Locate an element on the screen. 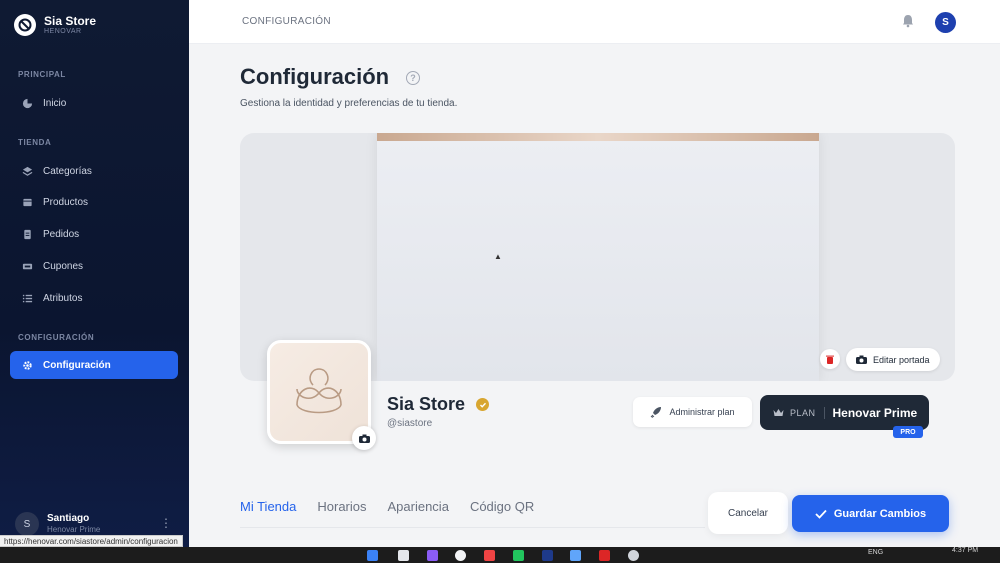 The height and width of the screenshot is (563, 1000). store-handle: @siastore is located at coordinates (410, 423).